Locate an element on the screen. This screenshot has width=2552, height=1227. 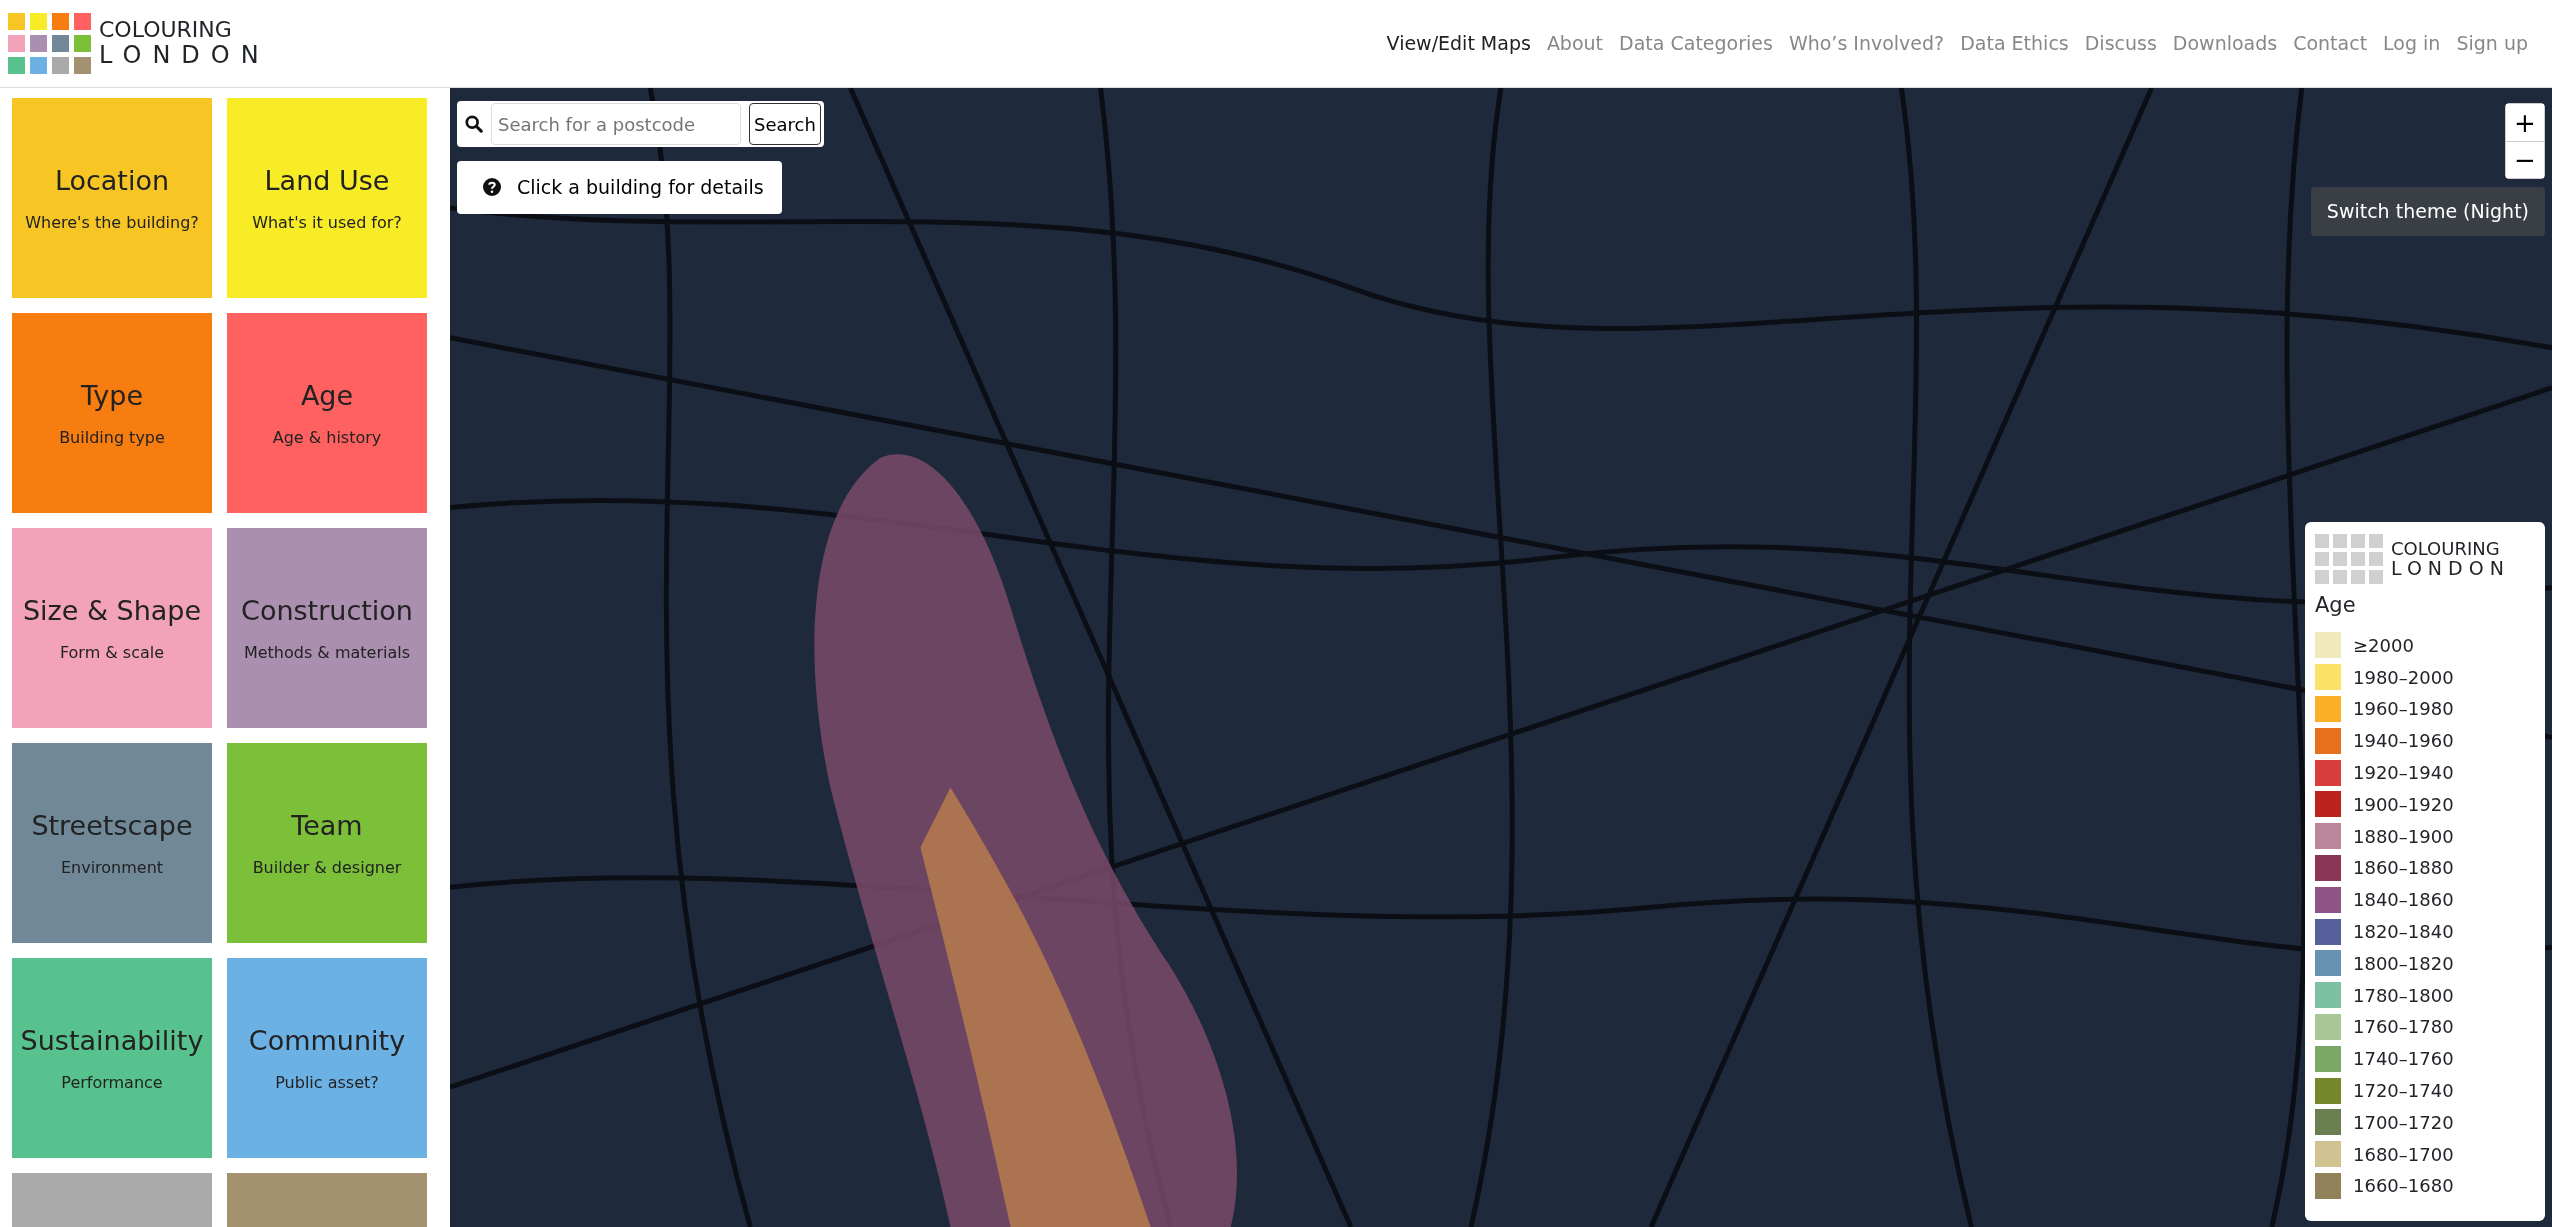
legend-label: 1780–1800 is located at coordinates (2403, 995).